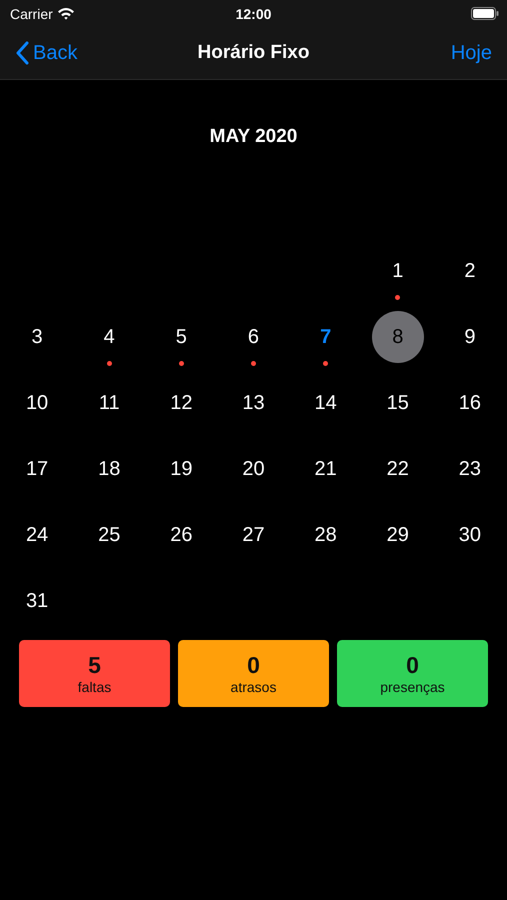  What do you see at coordinates (398, 469) in the screenshot?
I see `calendar-day: 22` at bounding box center [398, 469].